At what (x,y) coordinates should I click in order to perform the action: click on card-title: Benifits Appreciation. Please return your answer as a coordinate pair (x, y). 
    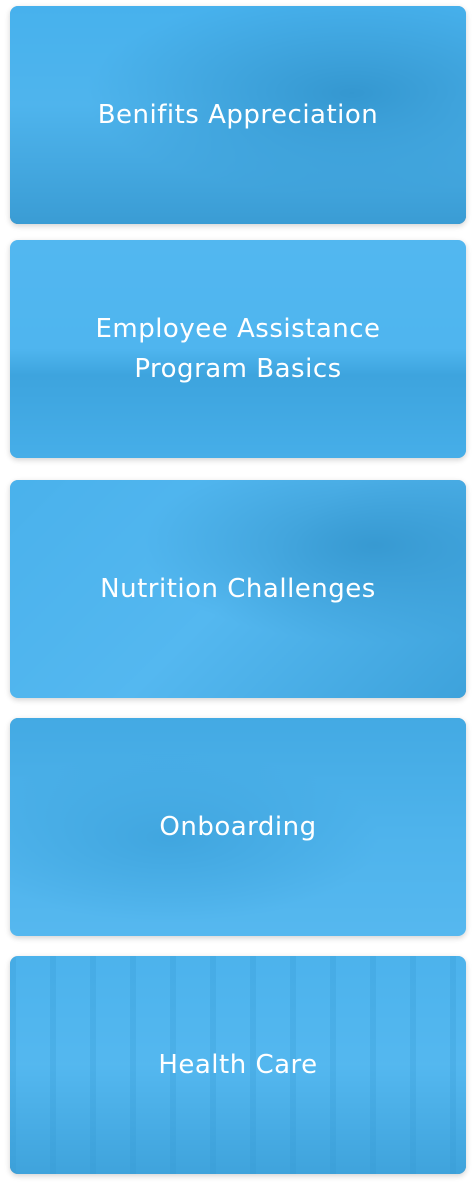
    Looking at the image, I should click on (238, 115).